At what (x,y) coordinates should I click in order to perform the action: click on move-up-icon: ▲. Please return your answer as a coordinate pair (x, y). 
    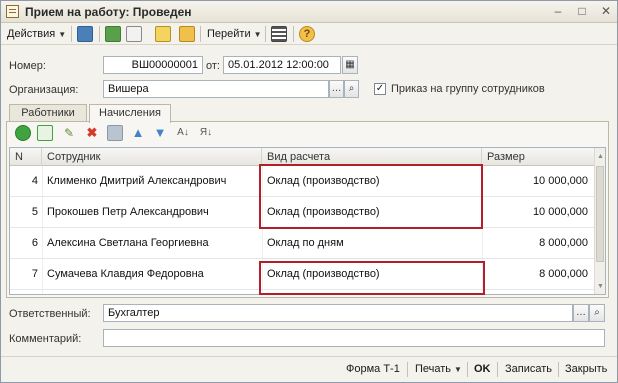
    Looking at the image, I should click on (138, 133).